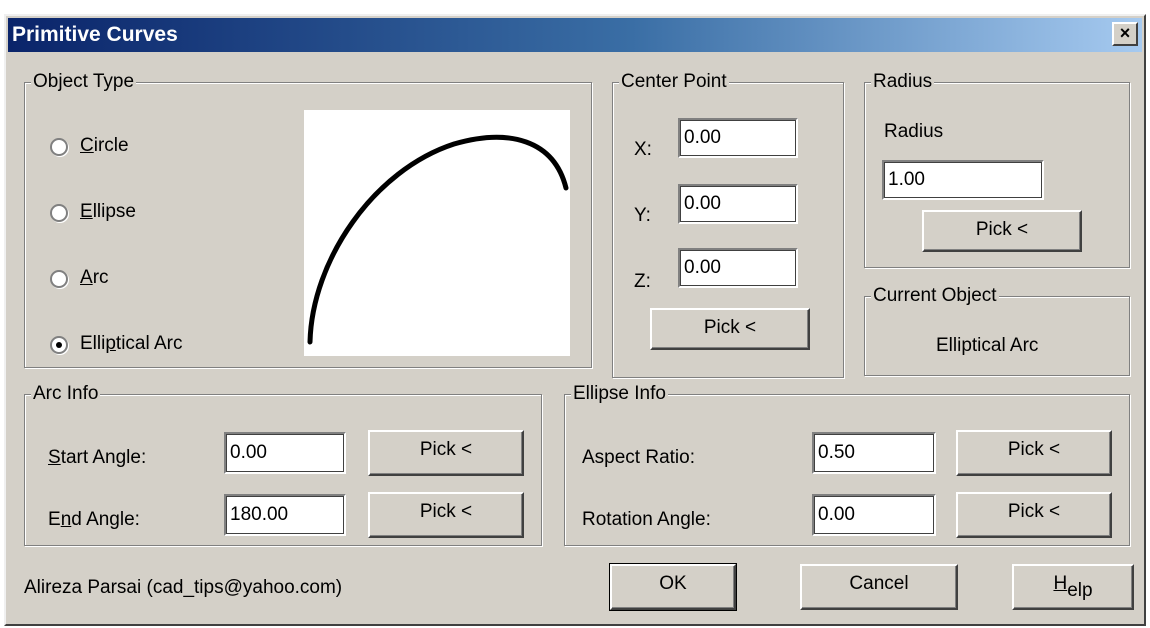  I want to click on aspect-ratio-pick-button: Pick <, so click(1034, 453).